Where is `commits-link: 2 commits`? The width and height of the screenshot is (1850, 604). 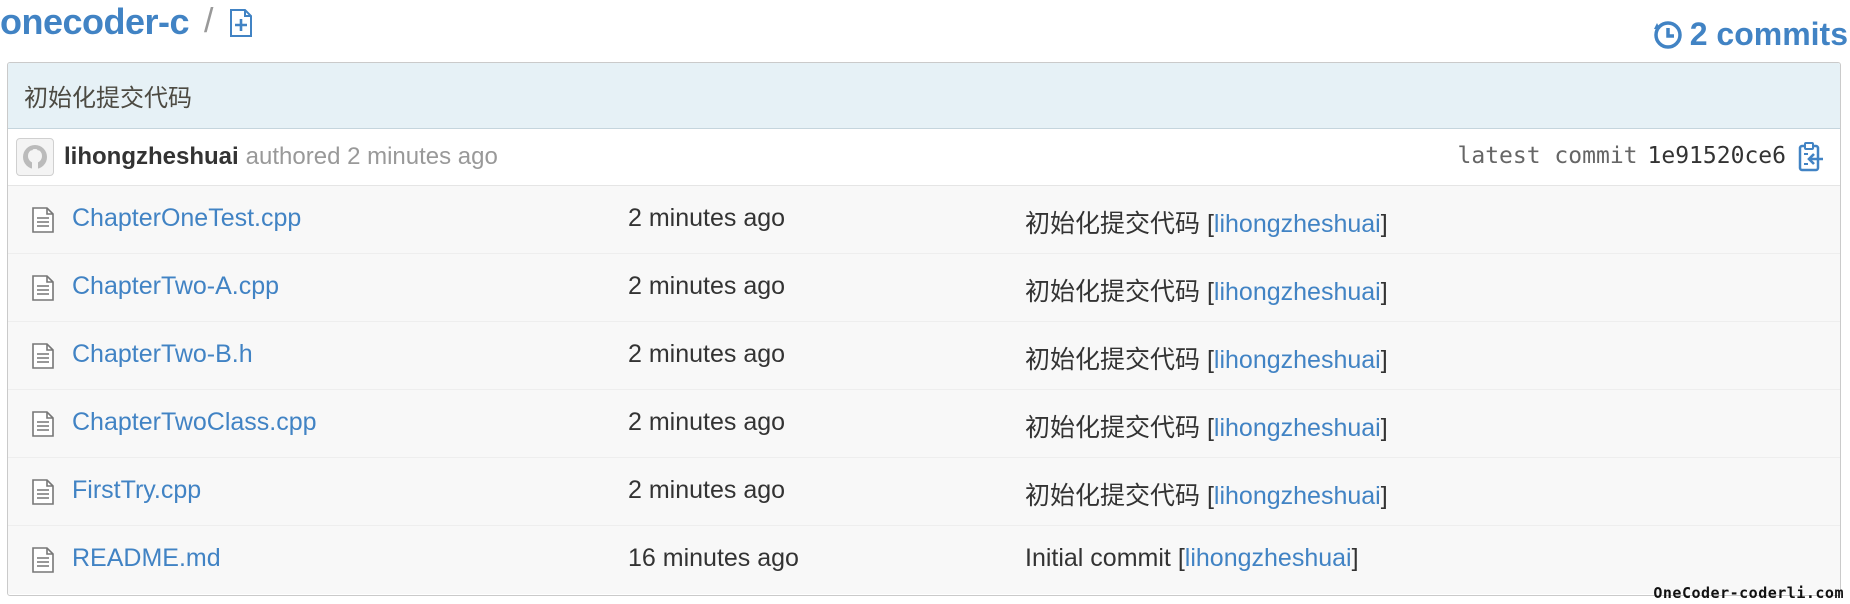
commits-link: 2 commits is located at coordinates (1750, 34).